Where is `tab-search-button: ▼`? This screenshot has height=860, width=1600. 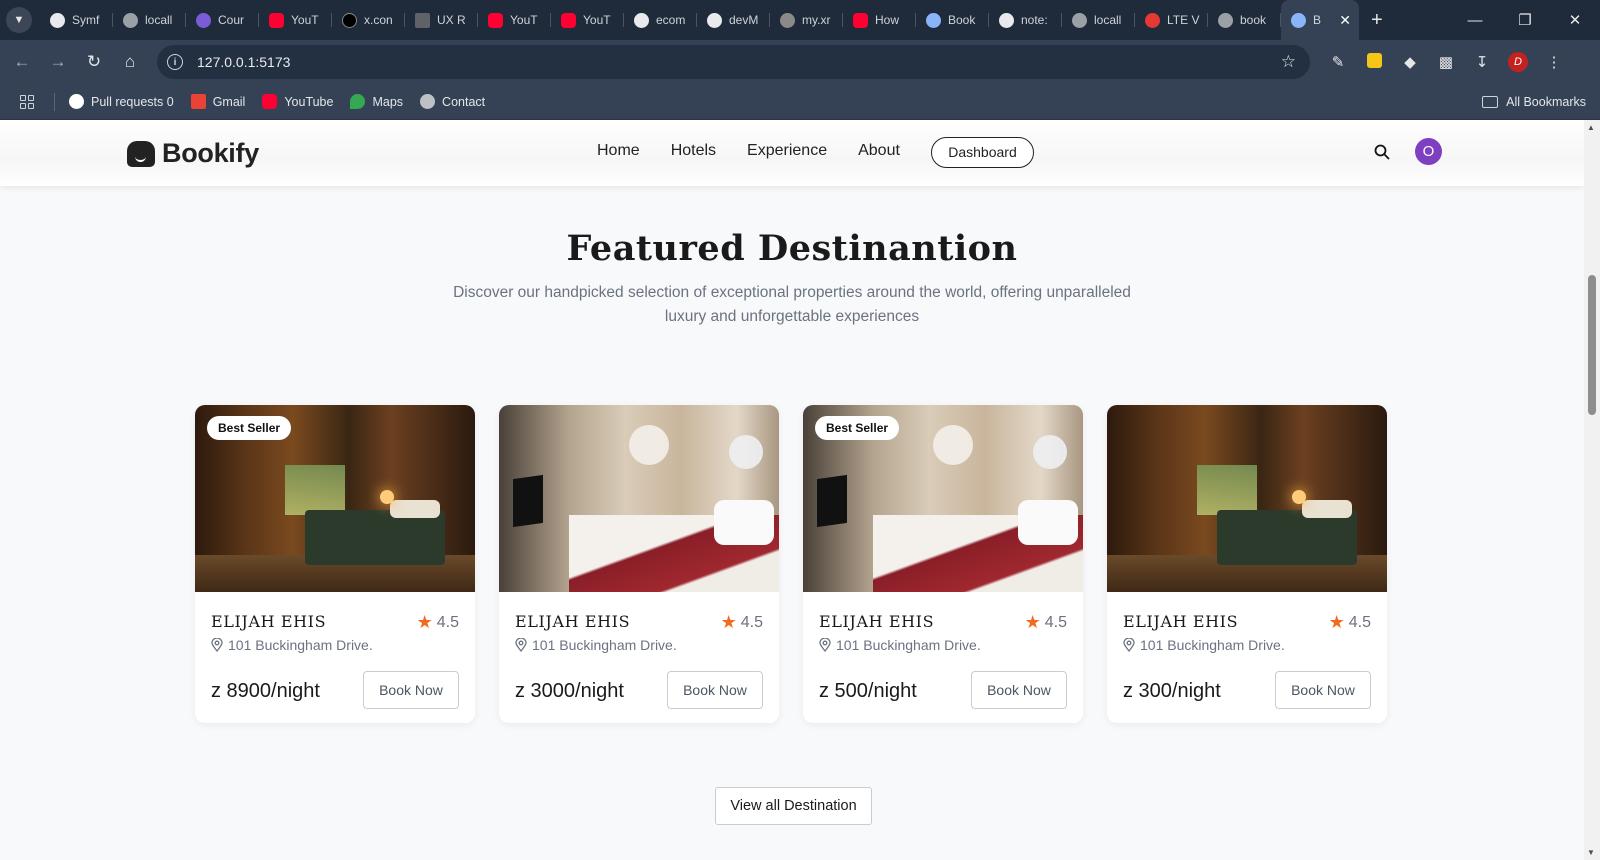
tab-search-button: ▼ is located at coordinates (19, 20).